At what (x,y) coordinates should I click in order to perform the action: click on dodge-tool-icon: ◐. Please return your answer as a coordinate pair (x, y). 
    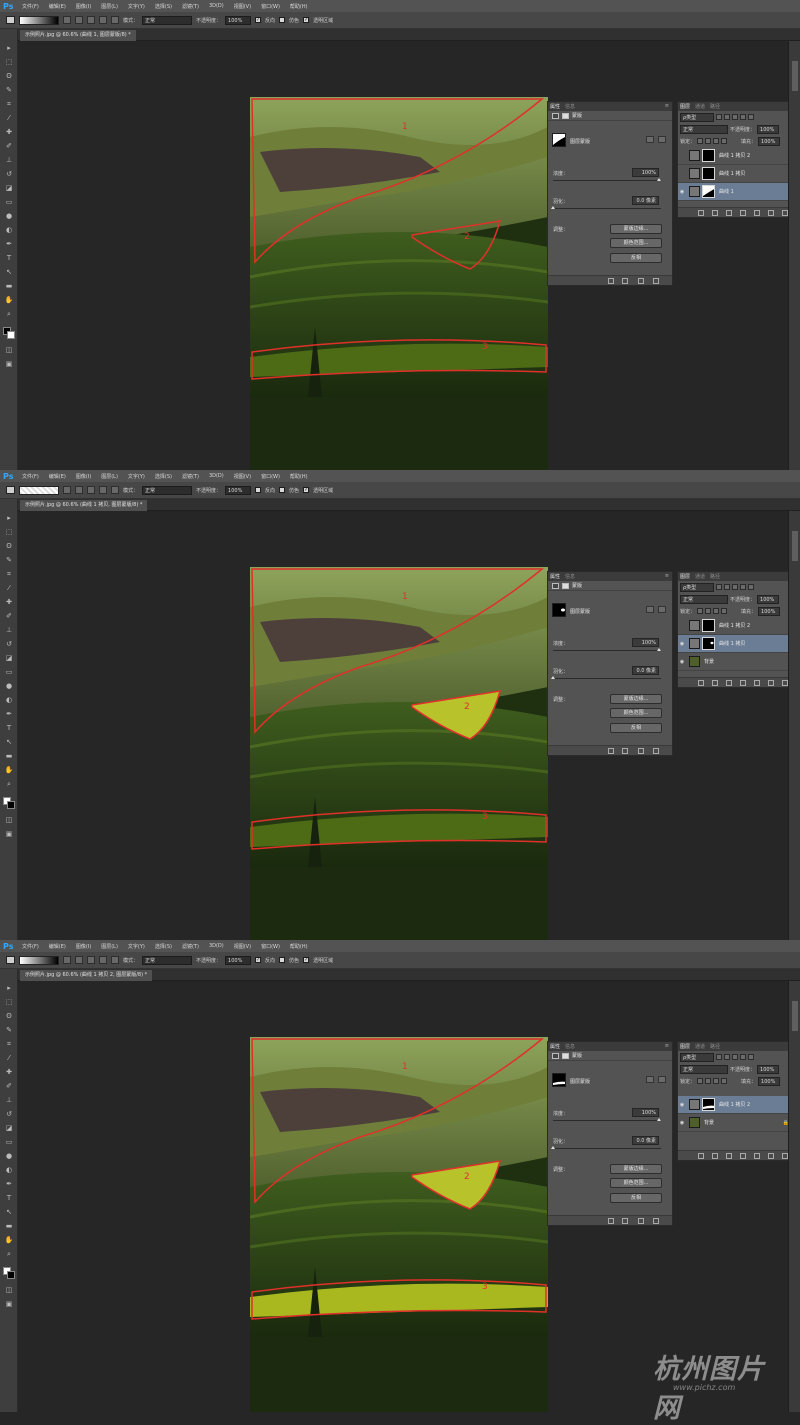
    Looking at the image, I should click on (9, 700).